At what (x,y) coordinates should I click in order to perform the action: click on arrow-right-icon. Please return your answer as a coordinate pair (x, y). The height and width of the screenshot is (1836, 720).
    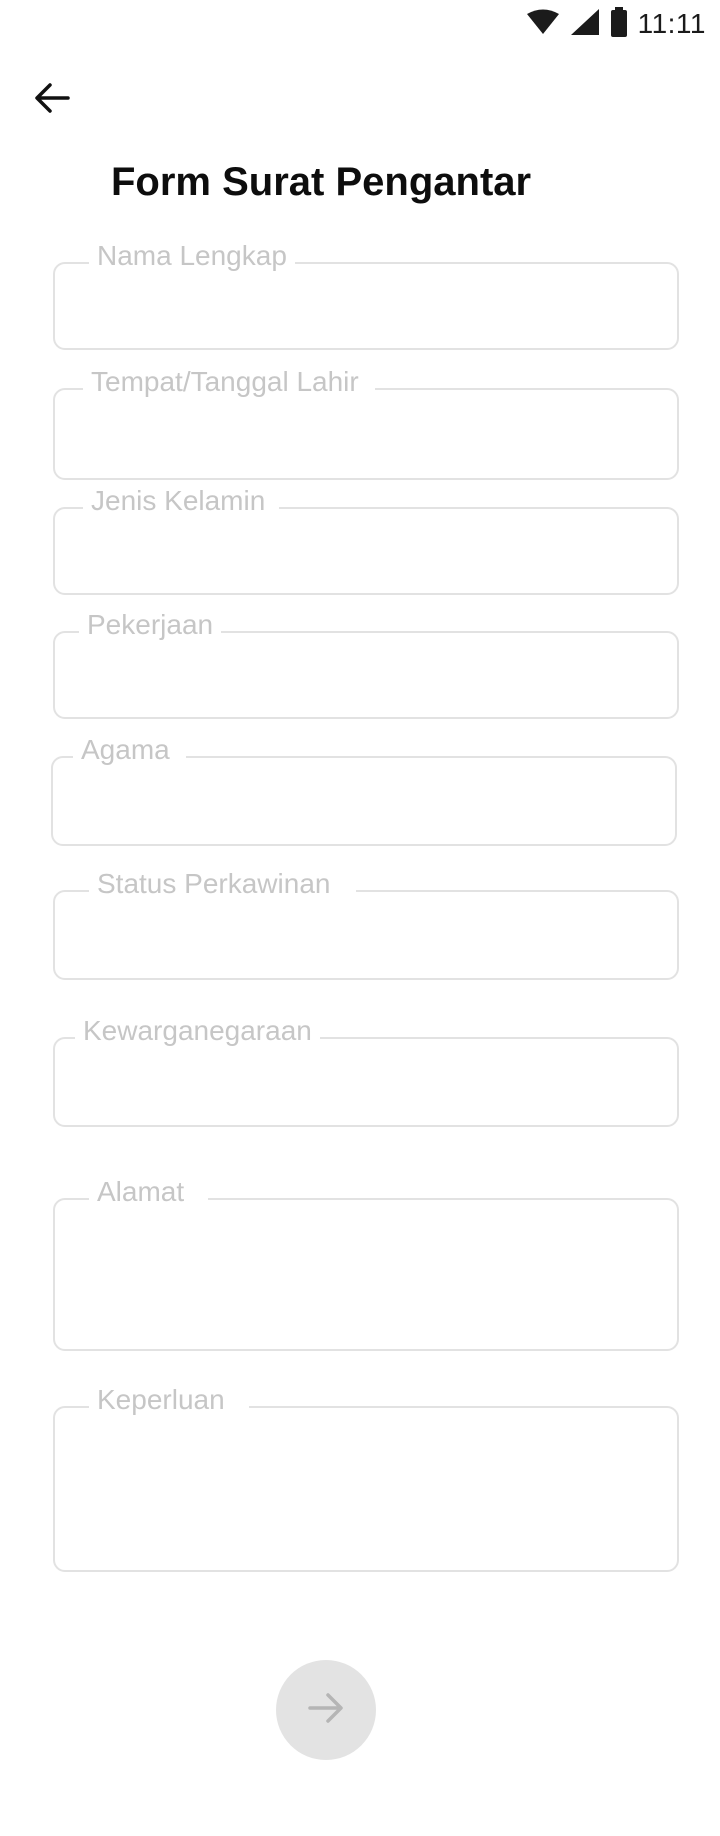
    Looking at the image, I should click on (326, 1710).